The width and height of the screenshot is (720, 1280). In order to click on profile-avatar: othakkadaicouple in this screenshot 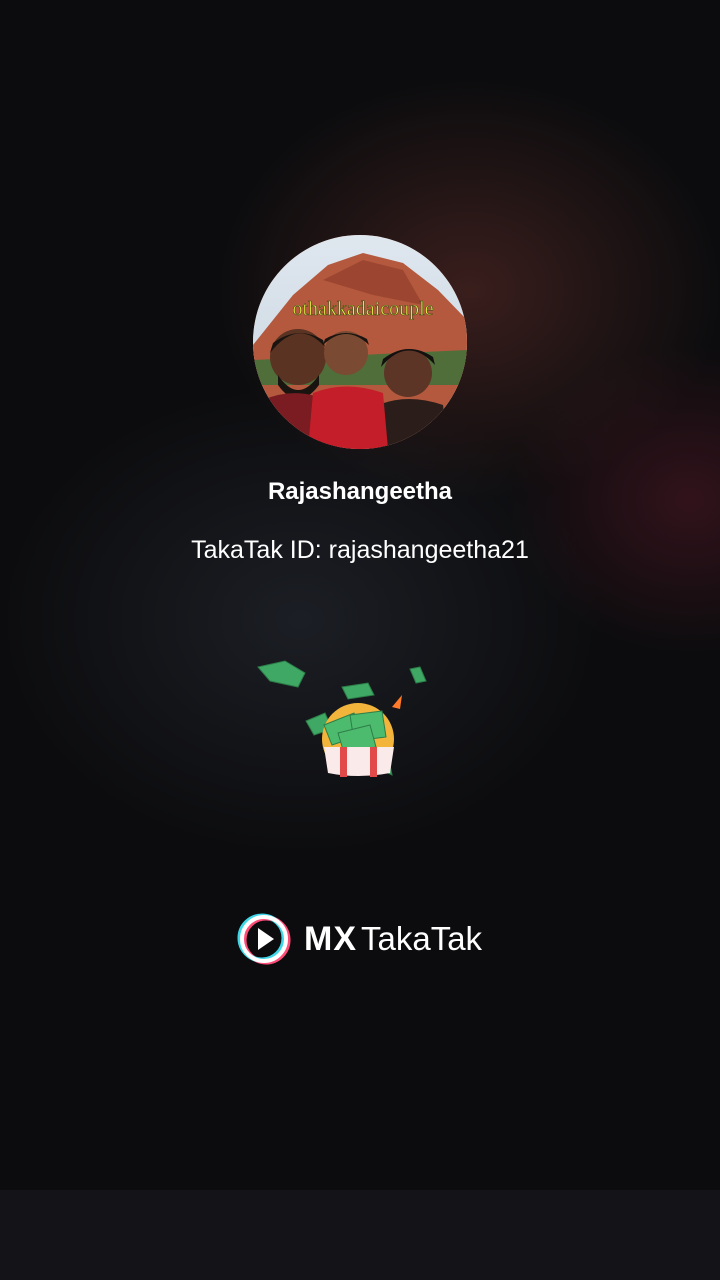, I will do `click(360, 342)`.